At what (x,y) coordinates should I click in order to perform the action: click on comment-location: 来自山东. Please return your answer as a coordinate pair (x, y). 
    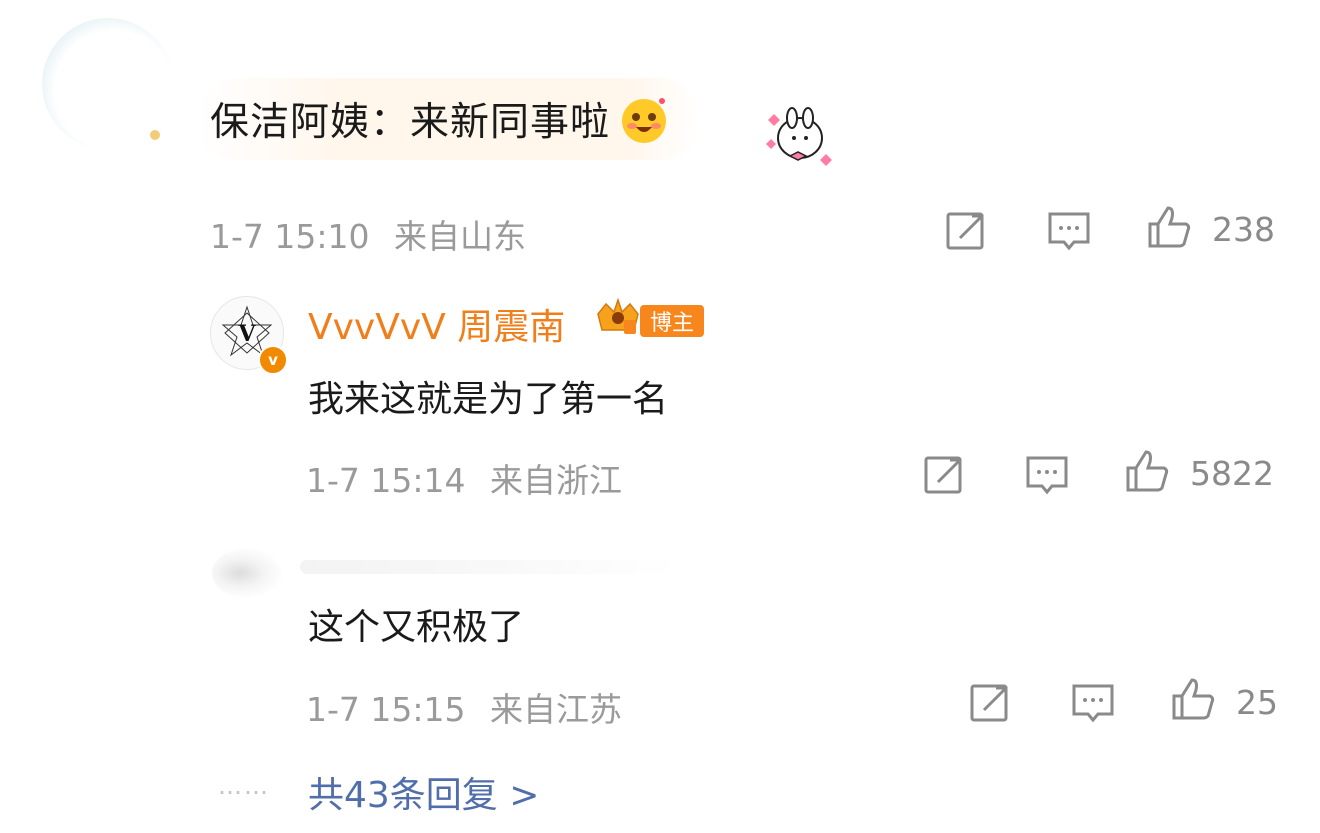
    Looking at the image, I should click on (460, 236).